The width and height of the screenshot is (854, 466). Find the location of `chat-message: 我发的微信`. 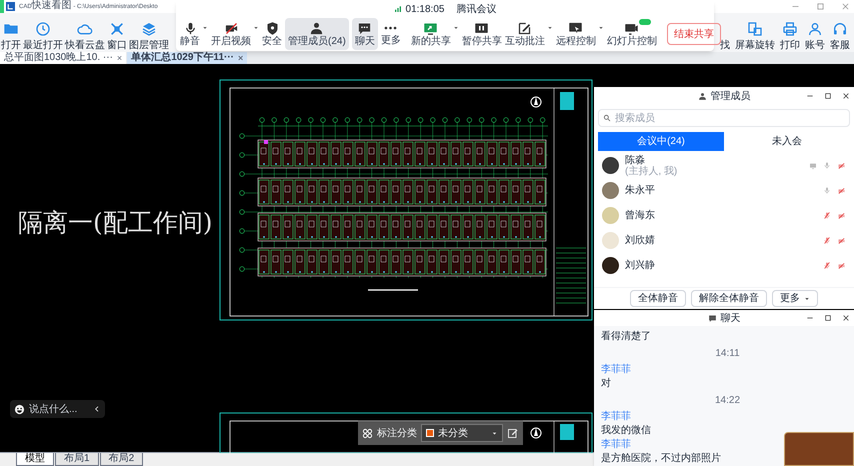

chat-message: 我发的微信 is located at coordinates (626, 431).